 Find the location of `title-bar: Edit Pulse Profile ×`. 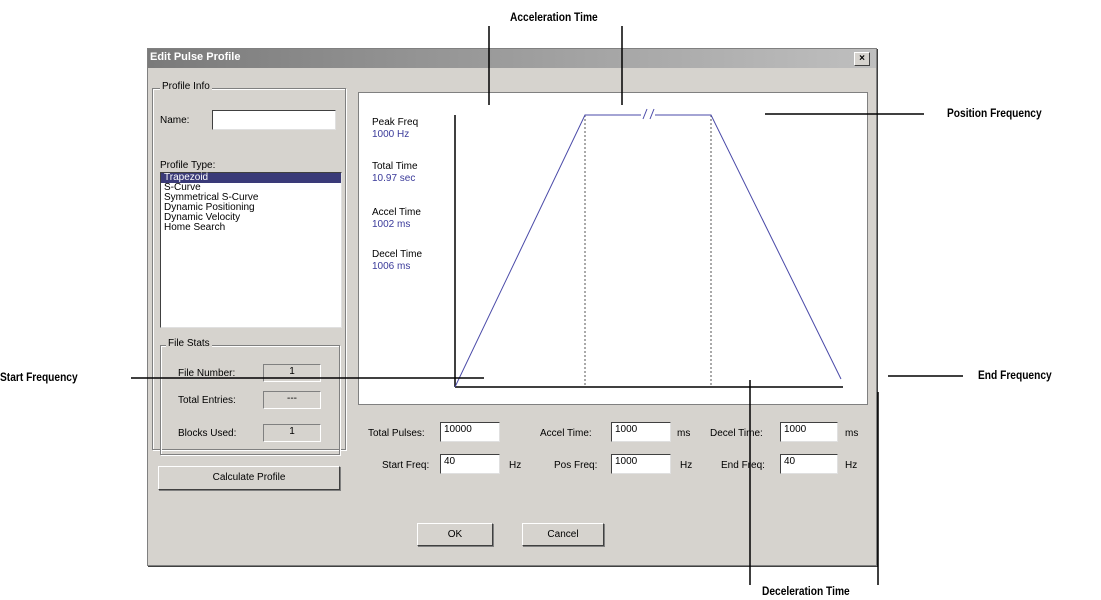

title-bar: Edit Pulse Profile × is located at coordinates (512, 58).